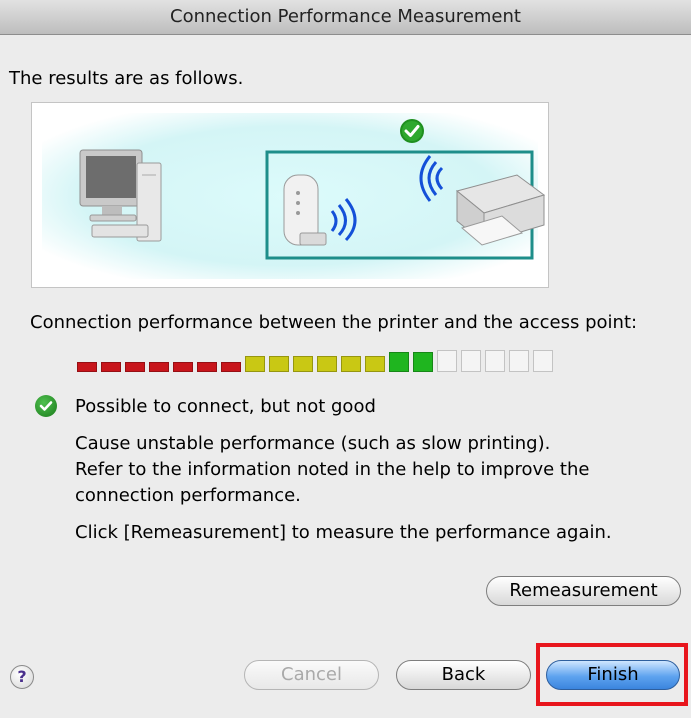  What do you see at coordinates (120, 195) in the screenshot?
I see `computer-icon` at bounding box center [120, 195].